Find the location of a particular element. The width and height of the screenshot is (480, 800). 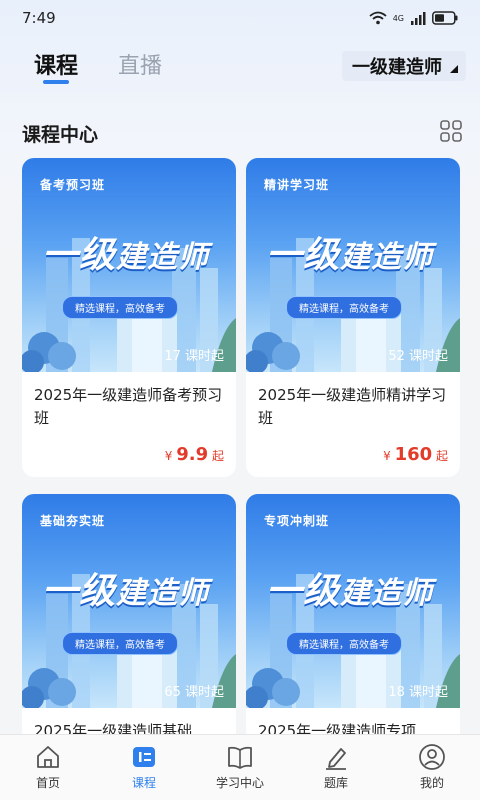

course-name: 2025年一级建造师精讲学习班 is located at coordinates (352, 406).